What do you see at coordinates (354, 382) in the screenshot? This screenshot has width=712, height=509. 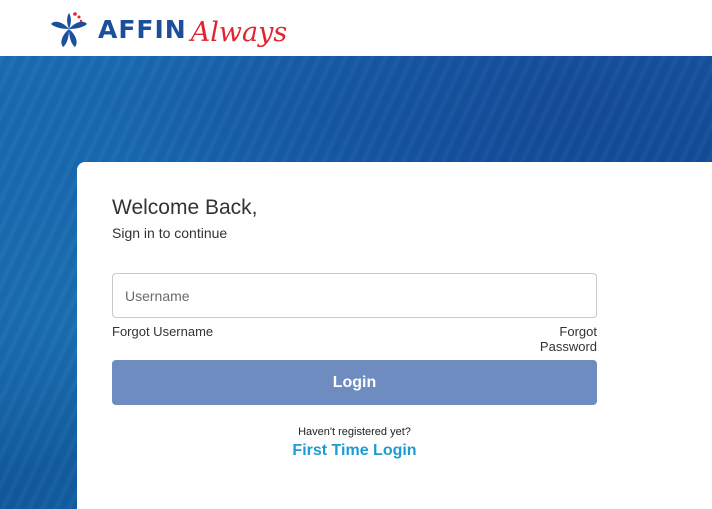 I see `login-button: Login` at bounding box center [354, 382].